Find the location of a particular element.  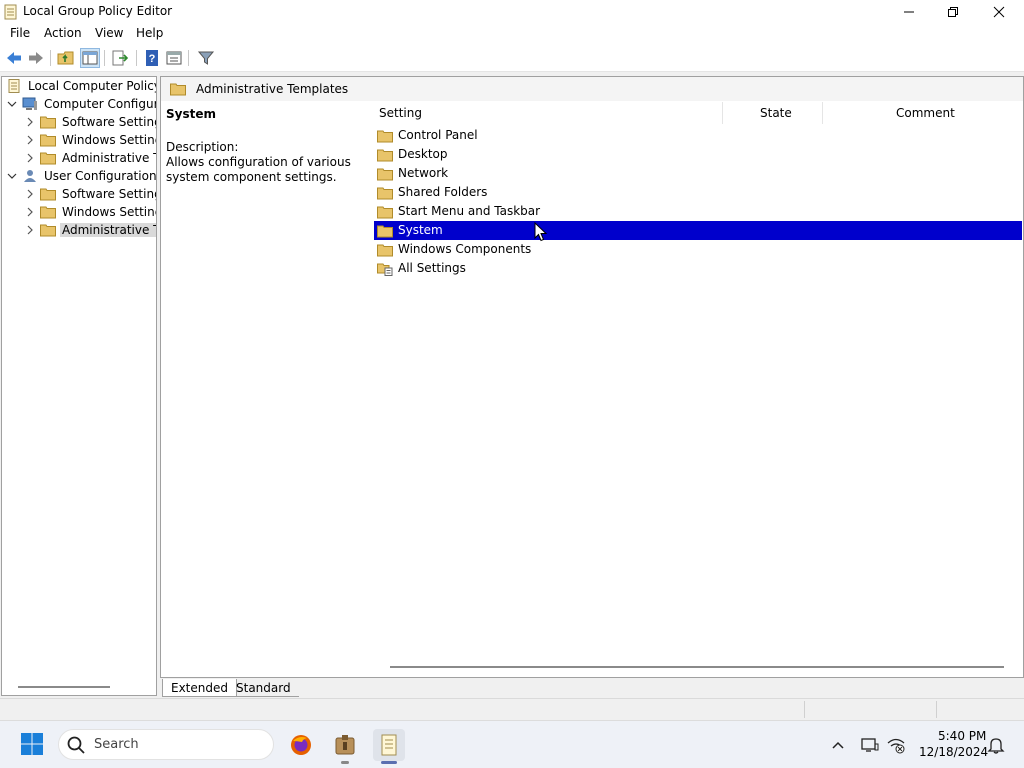

up-one-level-button is located at coordinates (66, 58).